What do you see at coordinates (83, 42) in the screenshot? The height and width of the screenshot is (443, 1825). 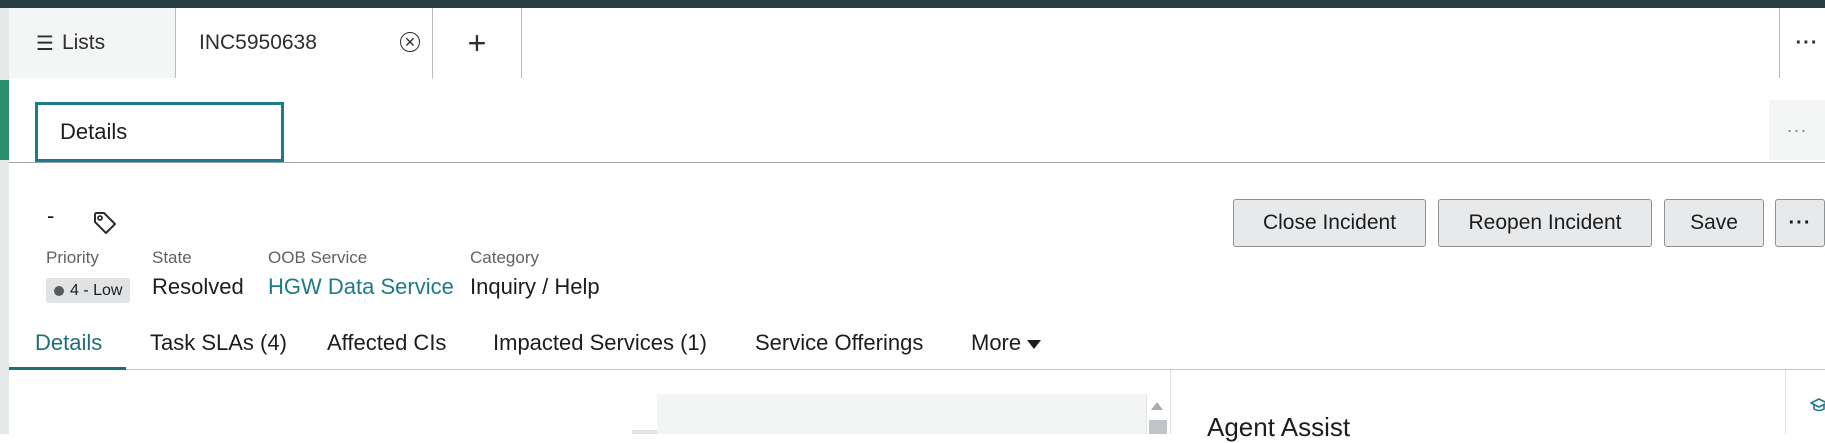 I see `tab-lists-label: Lists` at bounding box center [83, 42].